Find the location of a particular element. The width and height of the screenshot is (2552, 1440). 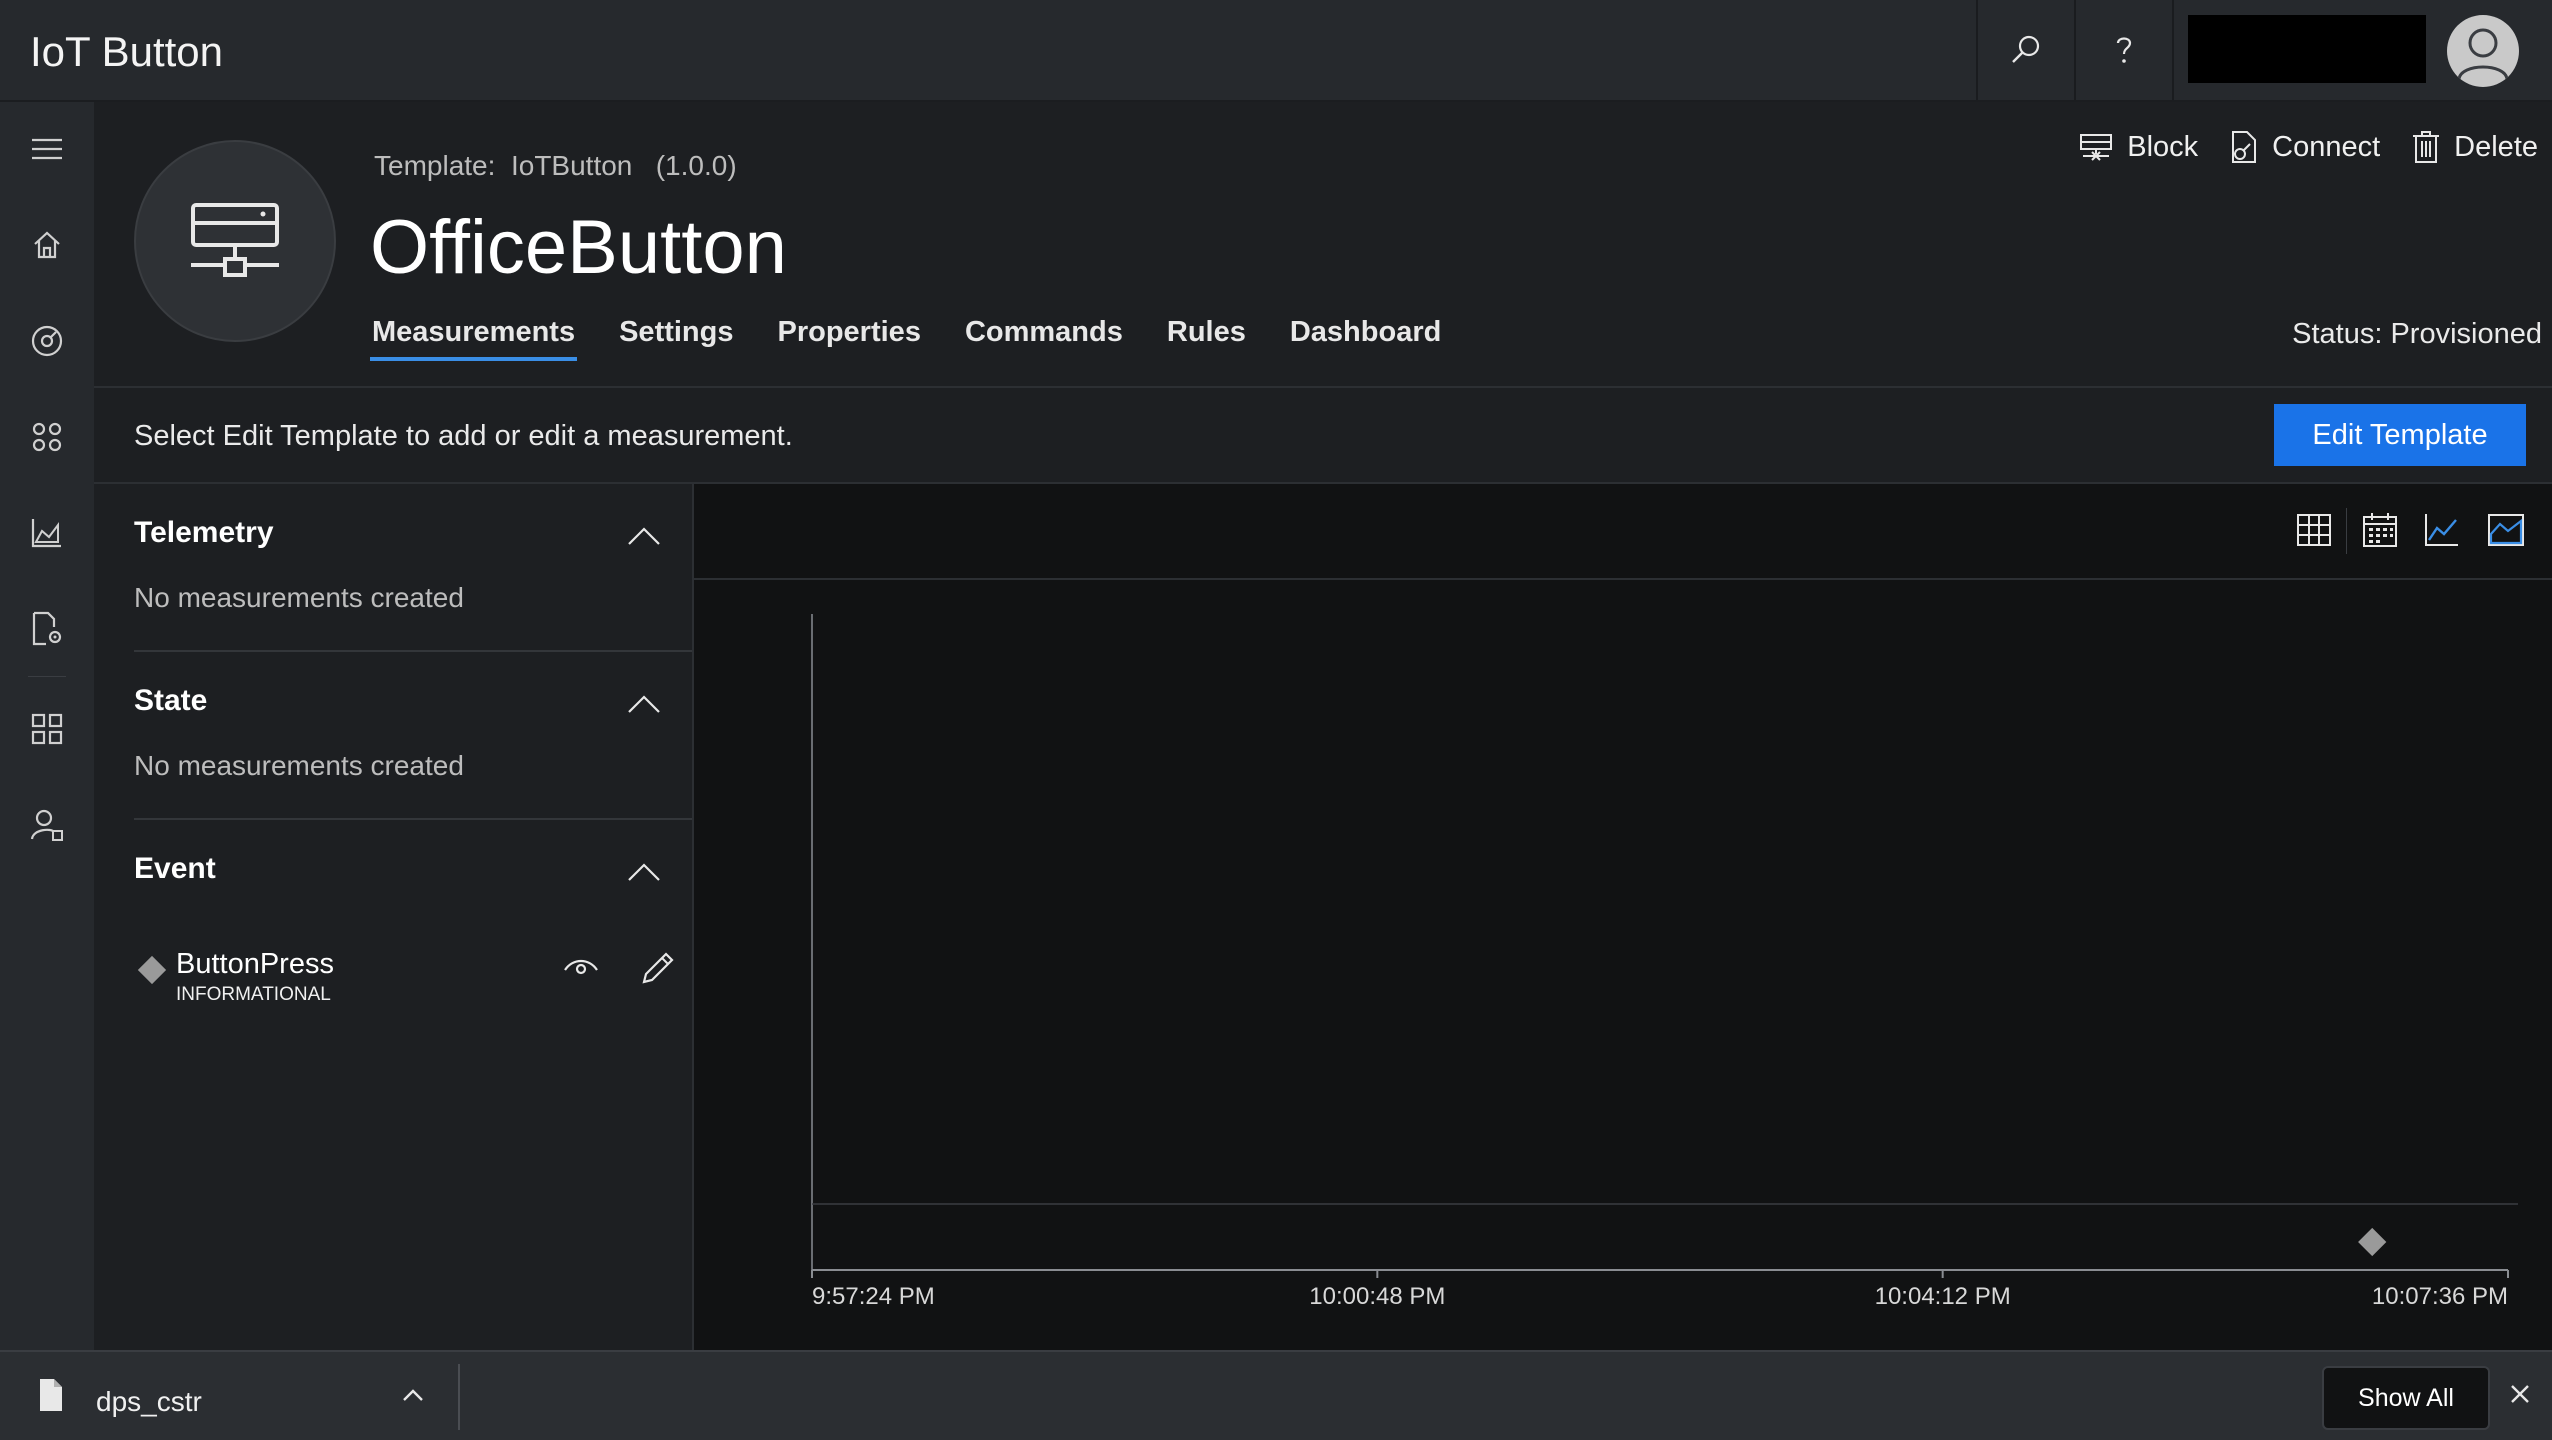

device-name: OfficeButton is located at coordinates (578, 247).